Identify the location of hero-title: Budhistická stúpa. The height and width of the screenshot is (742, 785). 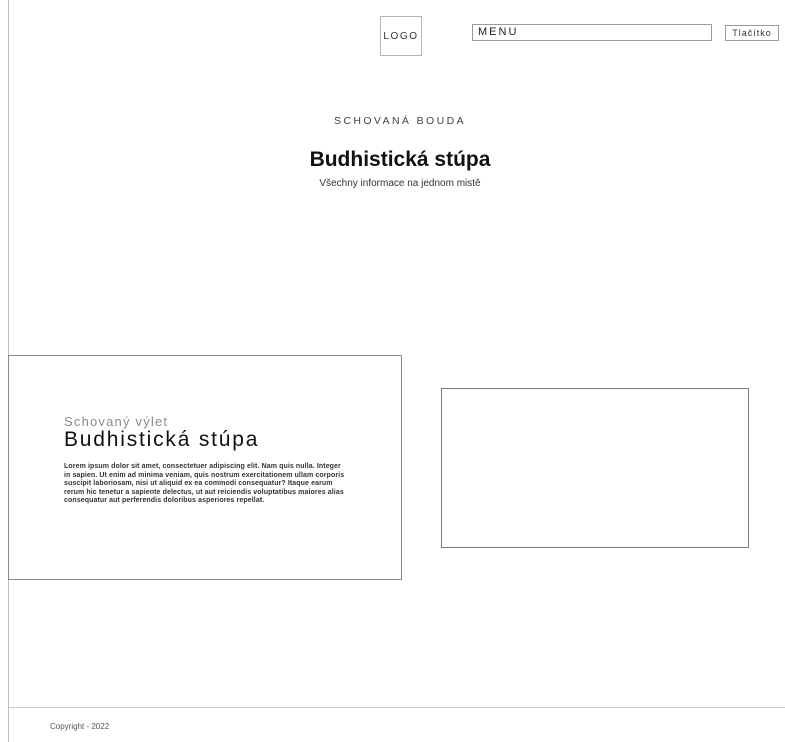
(400, 159).